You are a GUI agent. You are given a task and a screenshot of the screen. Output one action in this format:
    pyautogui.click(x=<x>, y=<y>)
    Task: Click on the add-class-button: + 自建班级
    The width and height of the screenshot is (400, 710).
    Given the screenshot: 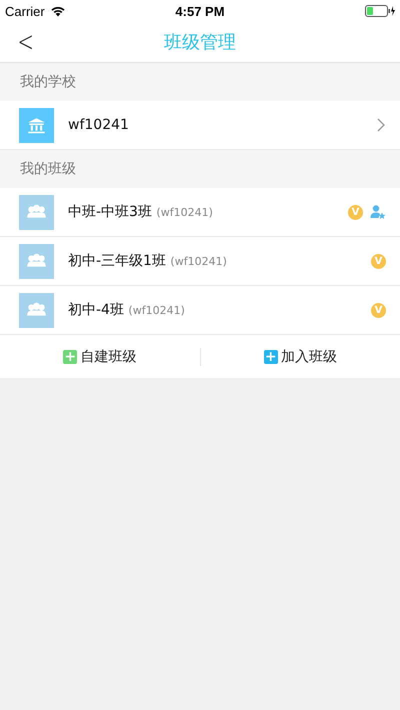 What is the action you would take?
    pyautogui.click(x=100, y=356)
    